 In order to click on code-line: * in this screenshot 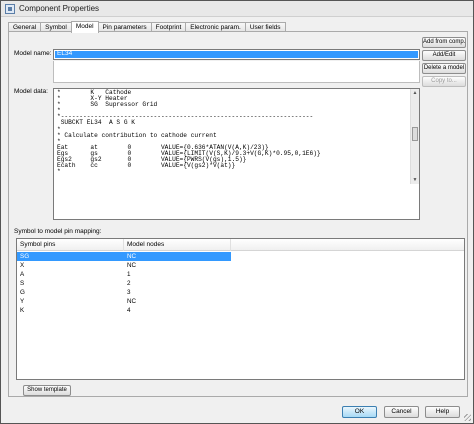, I will do `click(59, 172)`.